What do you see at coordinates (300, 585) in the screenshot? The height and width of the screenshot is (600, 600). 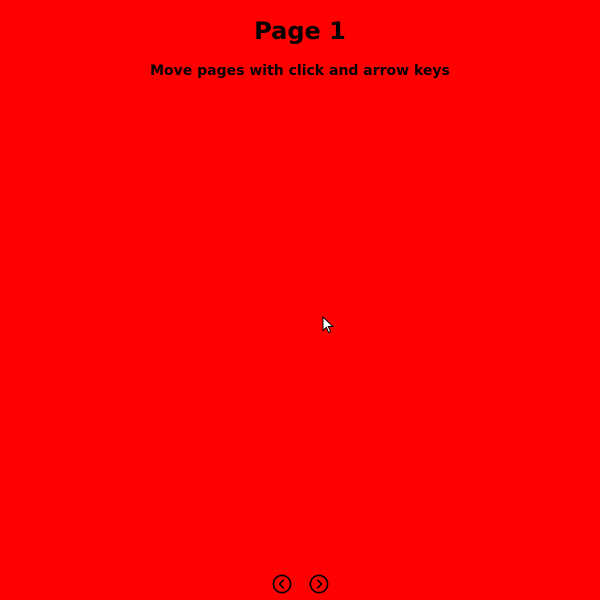 I see `page-navigation` at bounding box center [300, 585].